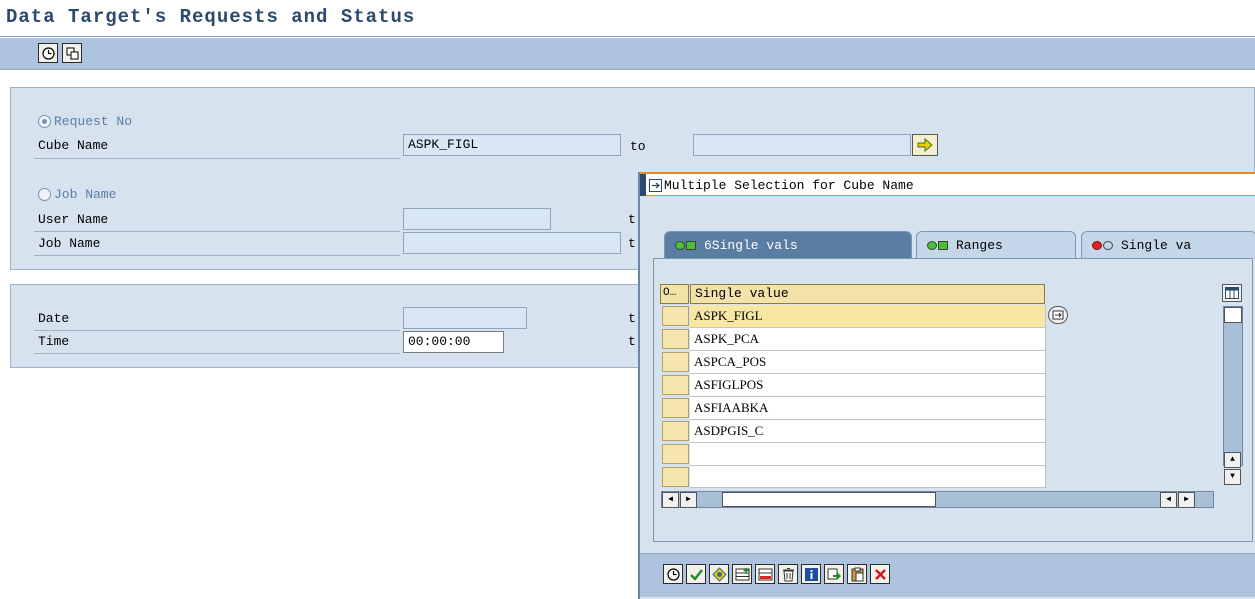  Describe the element at coordinates (979, 245) in the screenshot. I see `tab-ranges-label: Ranges` at that location.